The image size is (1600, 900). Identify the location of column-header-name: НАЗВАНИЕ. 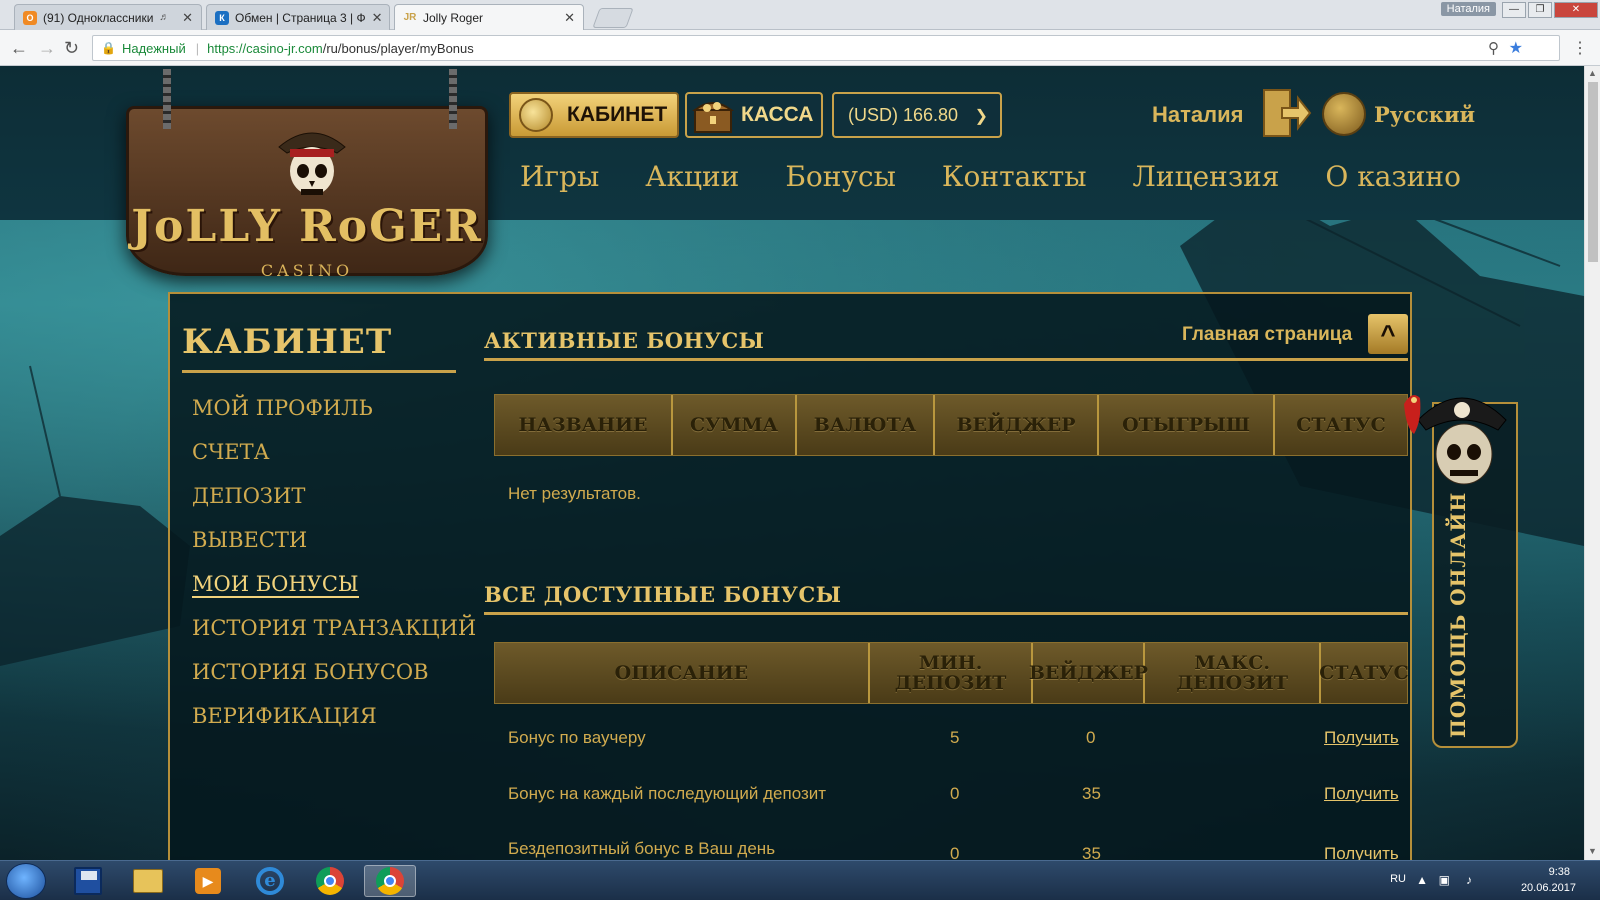
(584, 425).